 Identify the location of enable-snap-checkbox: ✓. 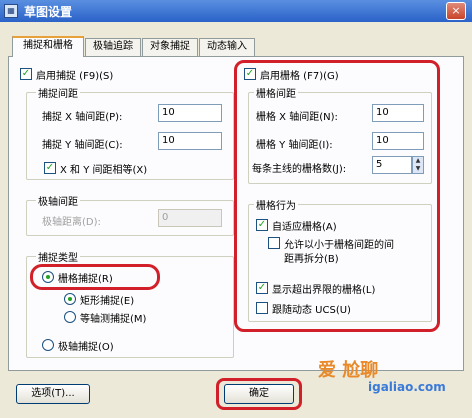
(26, 74).